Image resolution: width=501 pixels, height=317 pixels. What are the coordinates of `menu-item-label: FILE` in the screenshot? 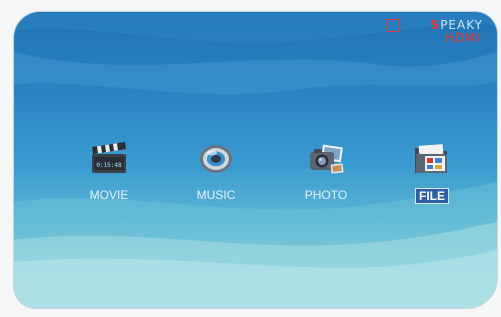 It's located at (432, 196).